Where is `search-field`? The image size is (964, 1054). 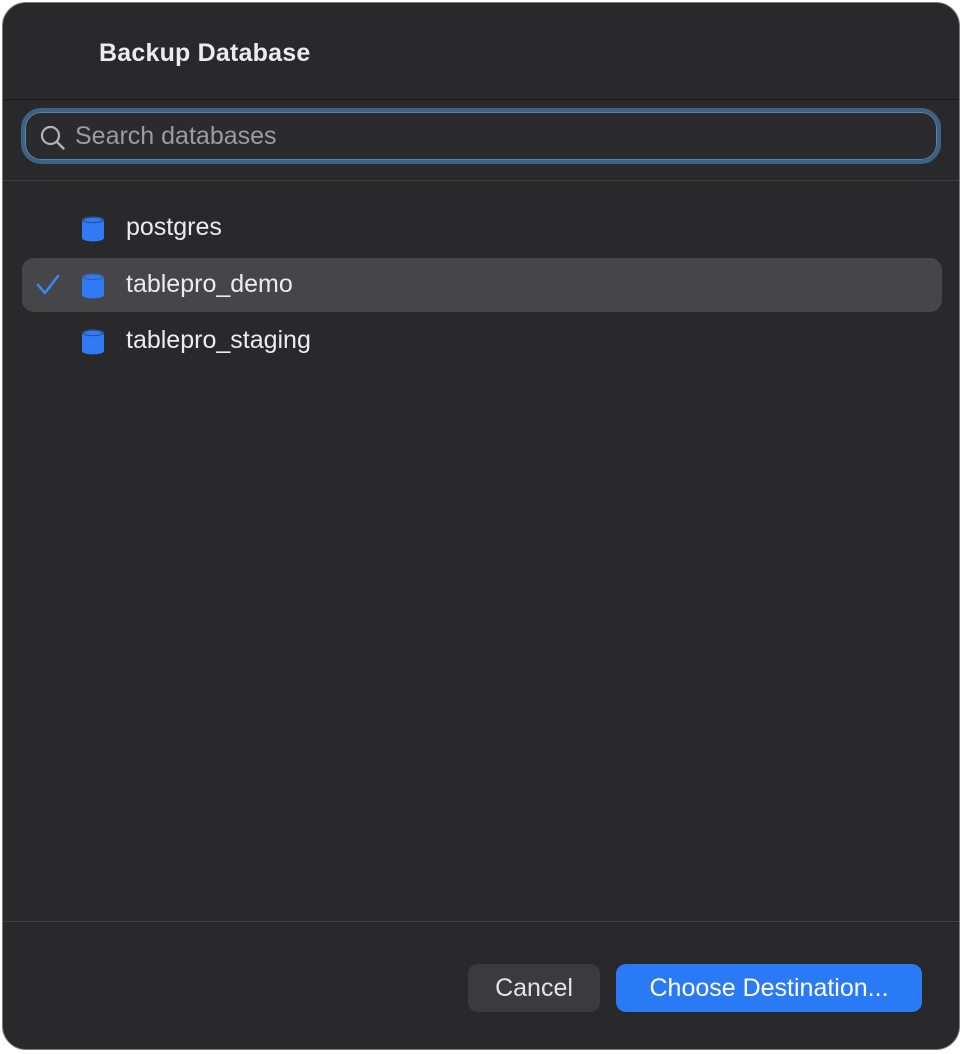 search-field is located at coordinates (481, 136).